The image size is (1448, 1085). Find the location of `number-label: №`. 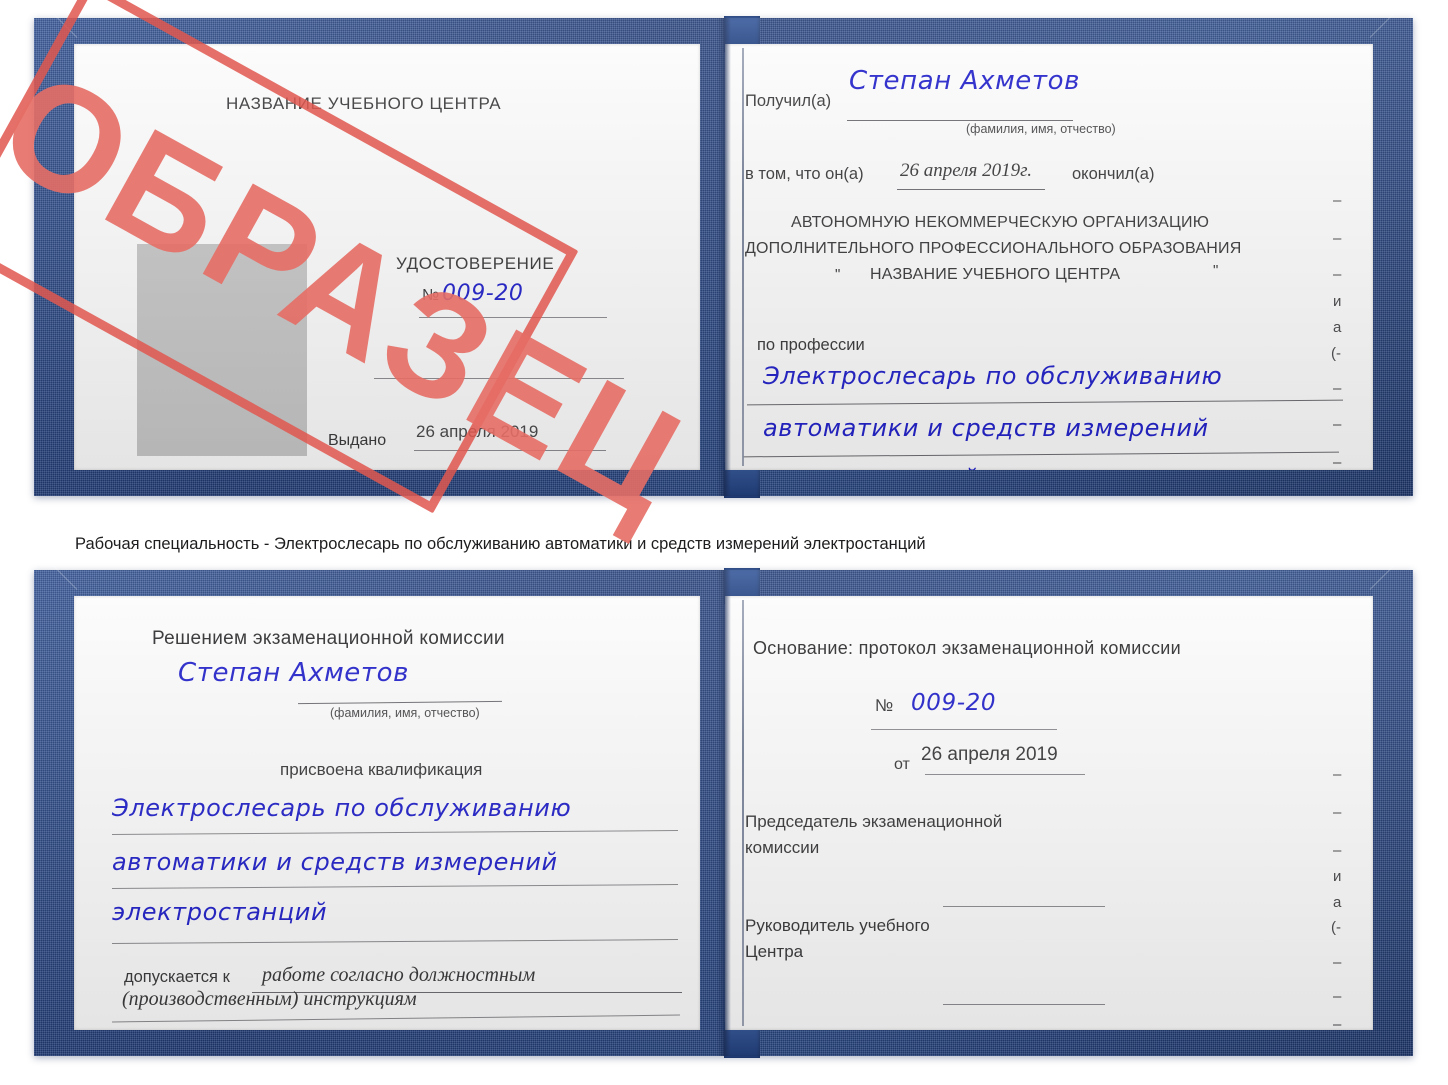

number-label: № is located at coordinates (431, 295).